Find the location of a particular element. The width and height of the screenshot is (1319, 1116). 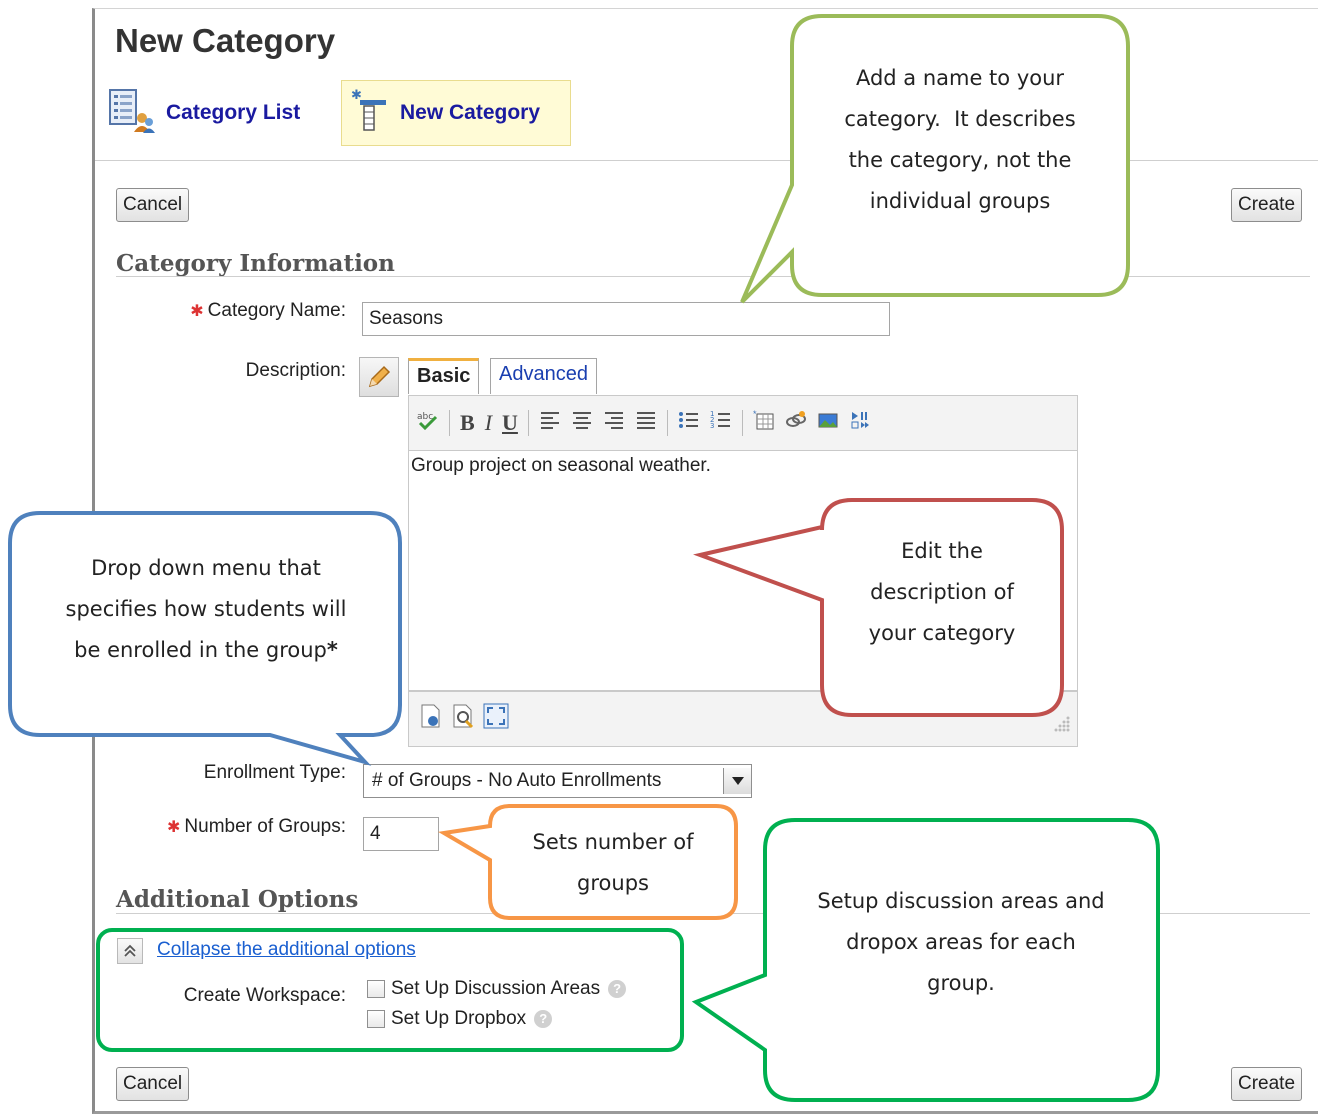

numbered-list-icon: 123 is located at coordinates (721, 423).